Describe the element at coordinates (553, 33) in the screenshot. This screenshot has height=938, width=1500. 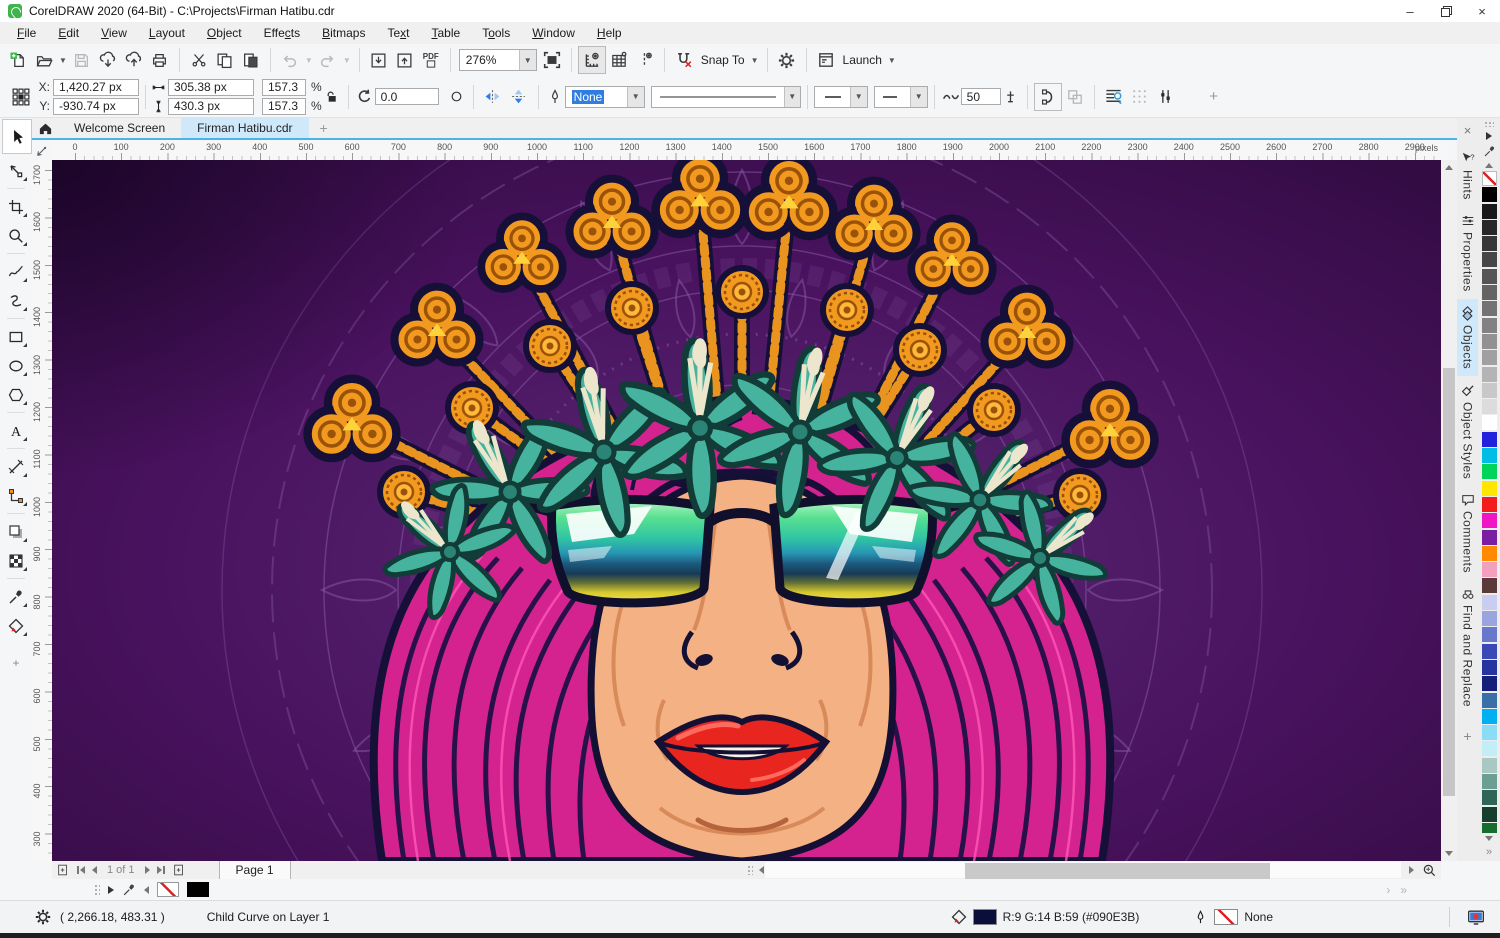
I see `menu-window: Window` at that location.